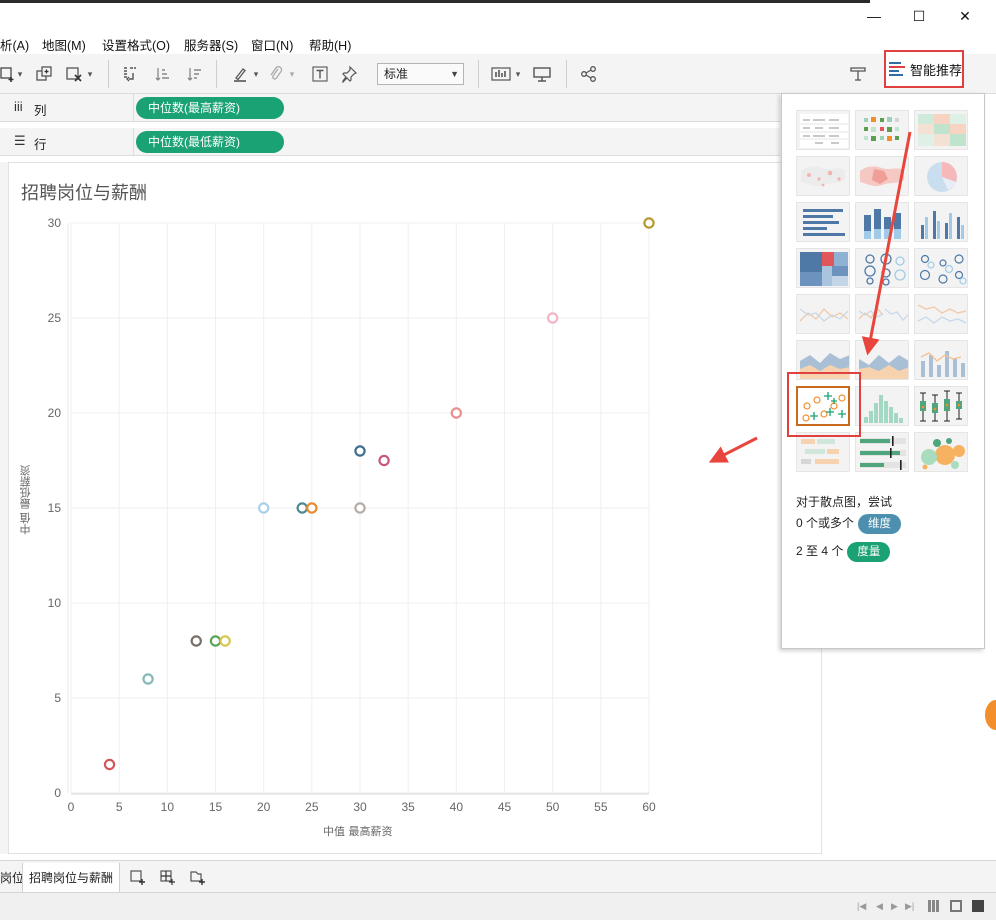 Image resolution: width=996 pixels, height=920 pixels. I want to click on new-dashboard-tab-icon, so click(168, 878).